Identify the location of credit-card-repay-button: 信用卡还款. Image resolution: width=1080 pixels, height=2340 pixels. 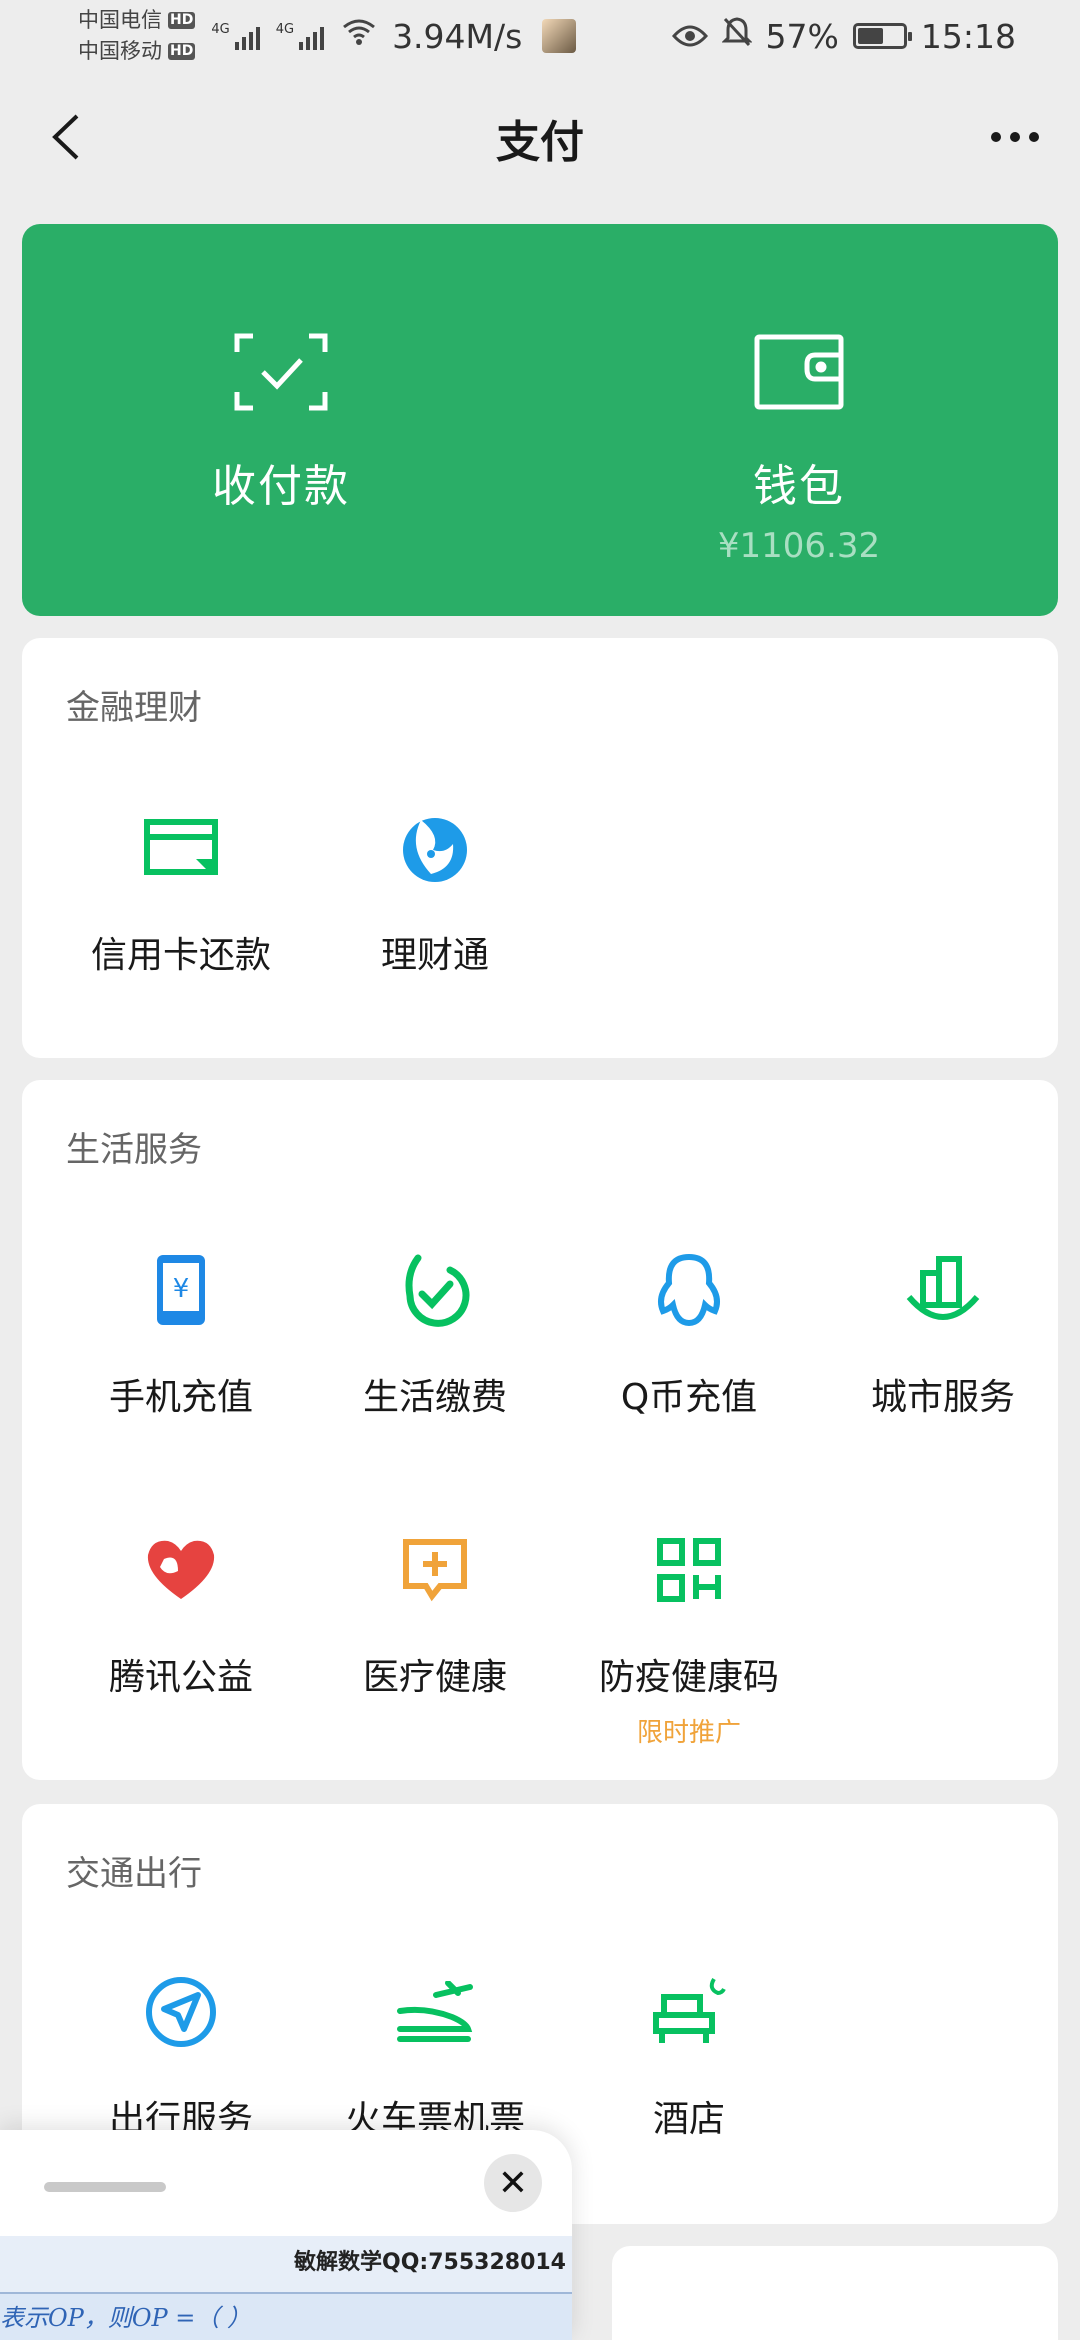
(181, 892).